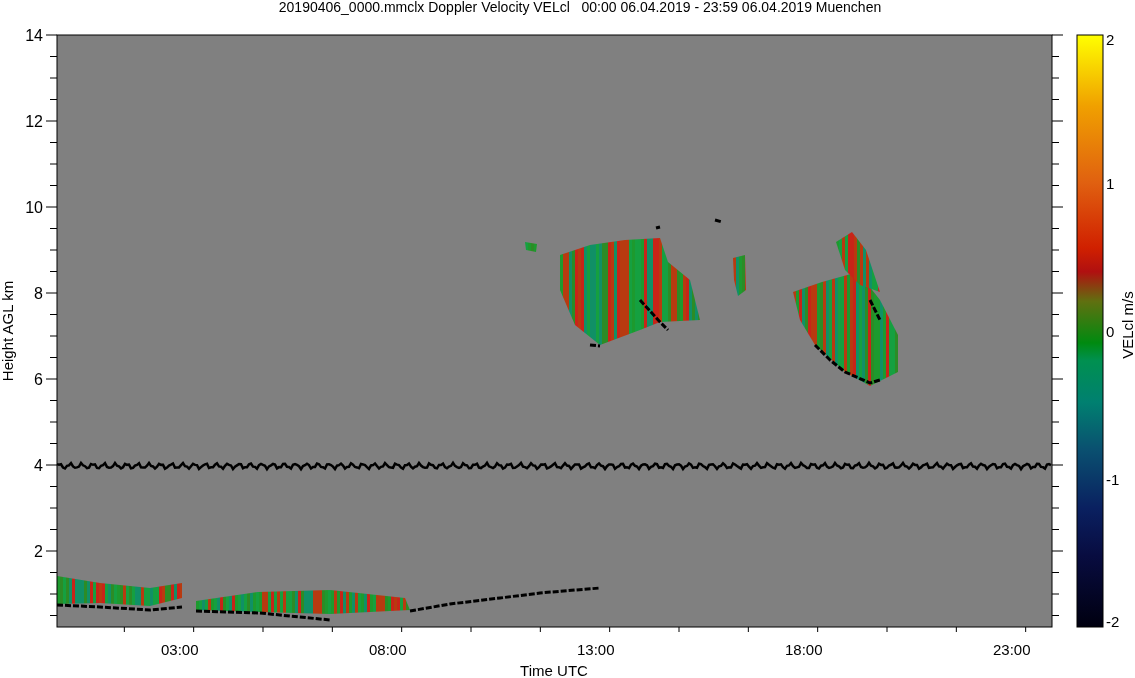 The image size is (1135, 678). Describe the element at coordinates (38, 551) in the screenshot. I see `y-tick-label: 2` at that location.